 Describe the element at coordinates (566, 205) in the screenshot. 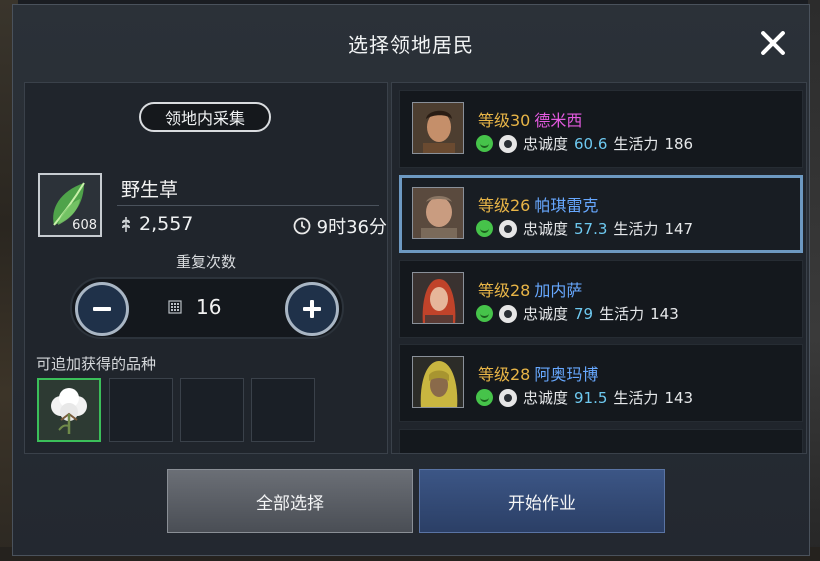

I see `worker-name: 帕琪雷克` at that location.